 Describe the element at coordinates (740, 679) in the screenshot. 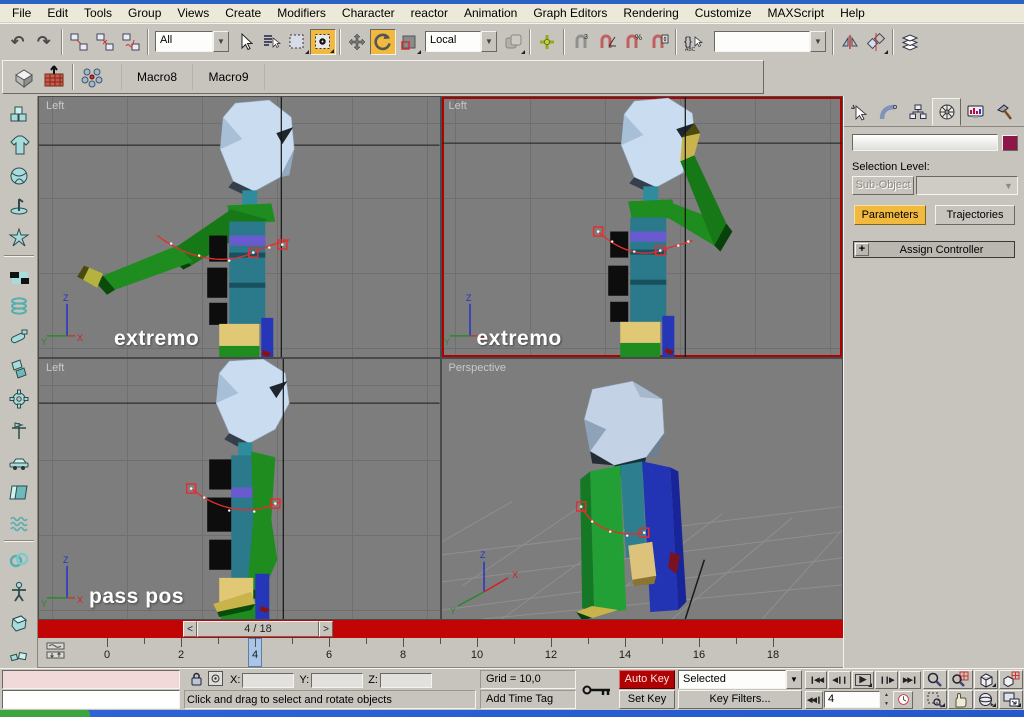

I see `key-filter-scope-dropdown: Selected ▼` at that location.